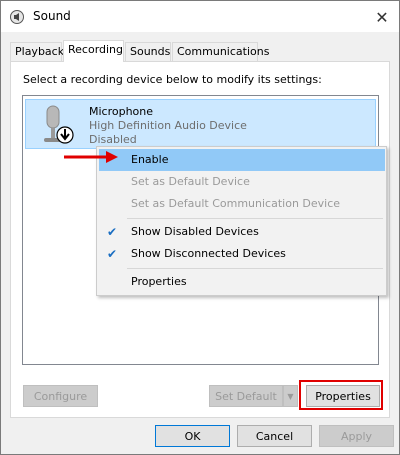 The height and width of the screenshot is (455, 400). What do you see at coordinates (242, 160) in the screenshot?
I see `menu-item-enable: Enable` at bounding box center [242, 160].